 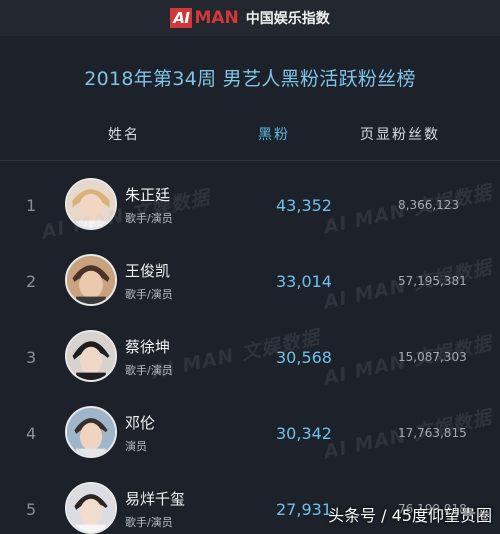 I want to click on aiman-logo: AI MAN, so click(x=204, y=18).